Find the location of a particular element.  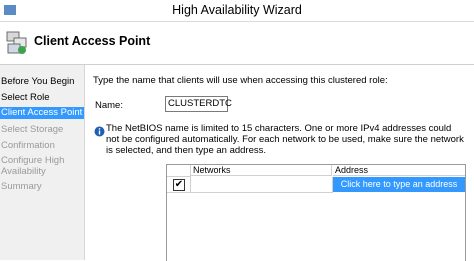

info-icon is located at coordinates (99, 131).